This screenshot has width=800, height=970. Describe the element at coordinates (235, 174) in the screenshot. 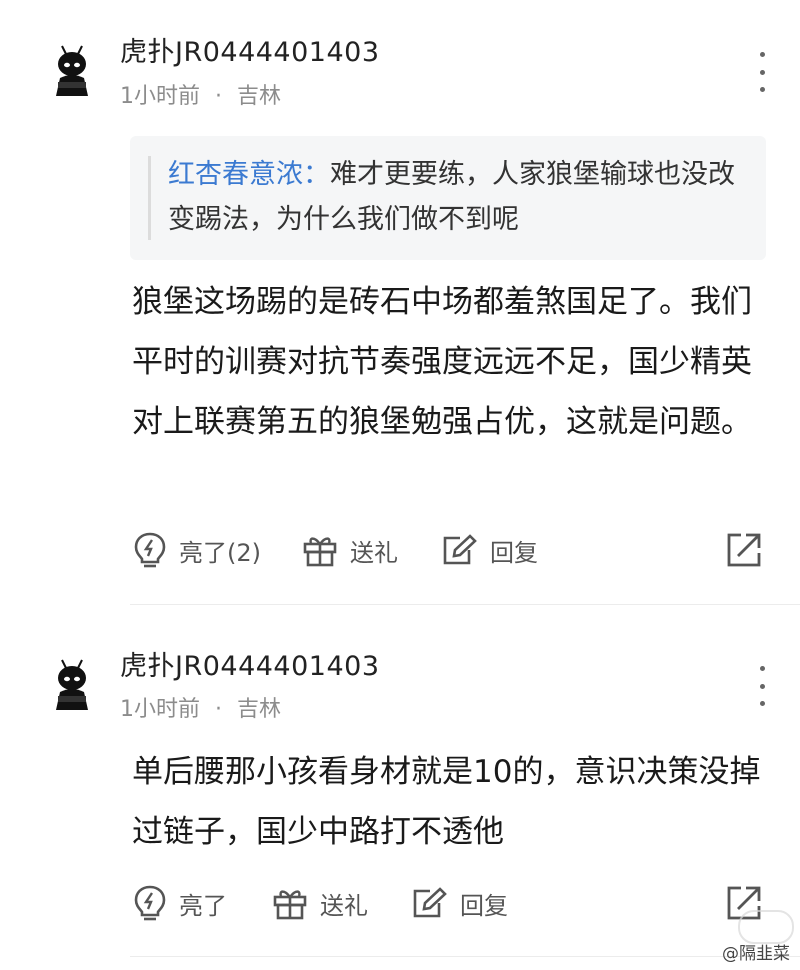

I see `quote-author: 红杏春意浓` at that location.